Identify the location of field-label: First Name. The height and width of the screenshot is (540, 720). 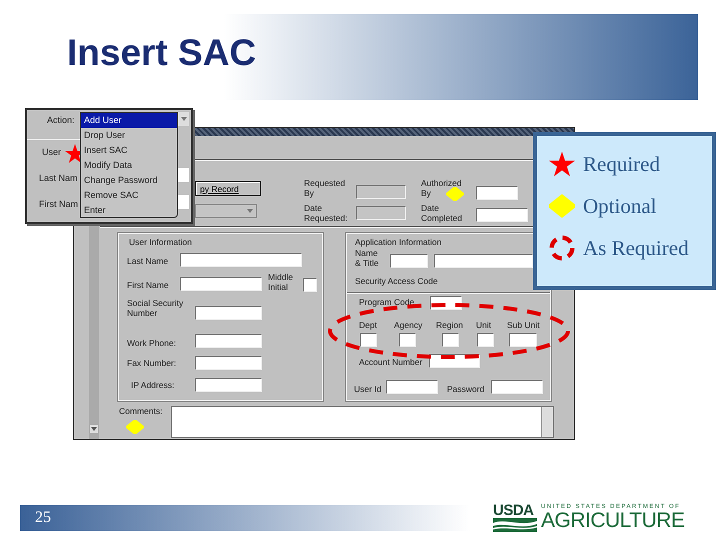
(148, 285).